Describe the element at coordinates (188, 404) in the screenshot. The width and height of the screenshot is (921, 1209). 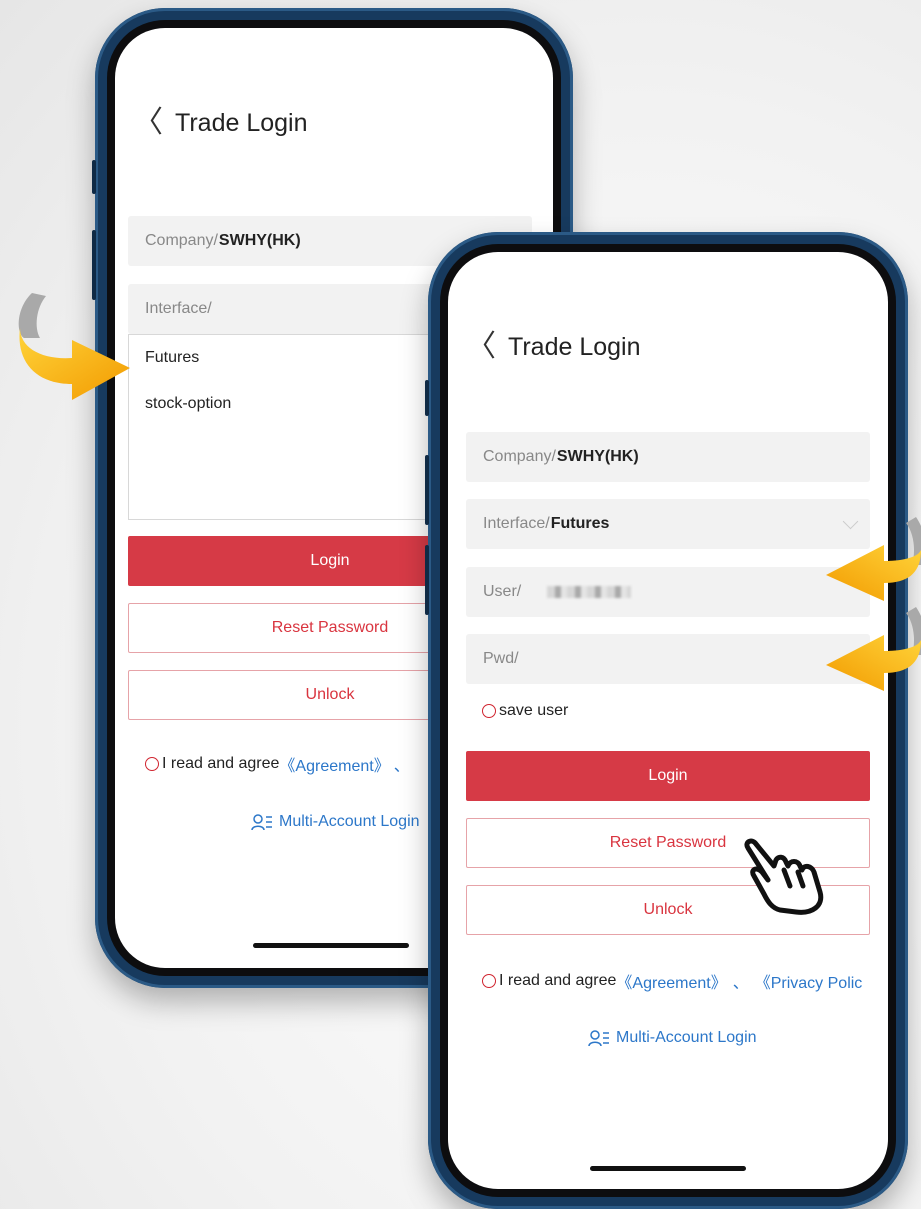
I see `dropdown-option-stock-option: stock-option` at that location.